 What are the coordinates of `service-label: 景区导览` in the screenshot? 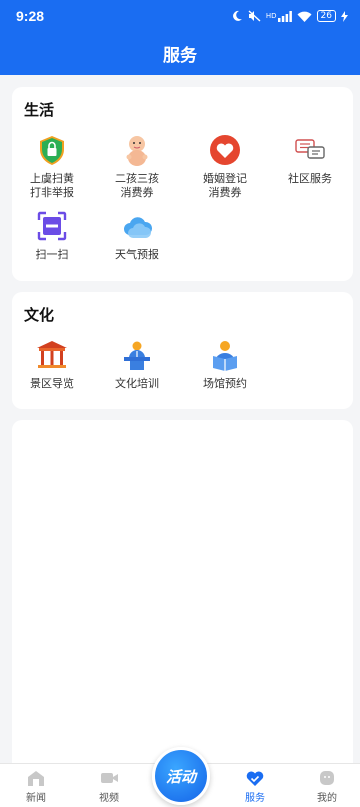 It's located at (52, 383).